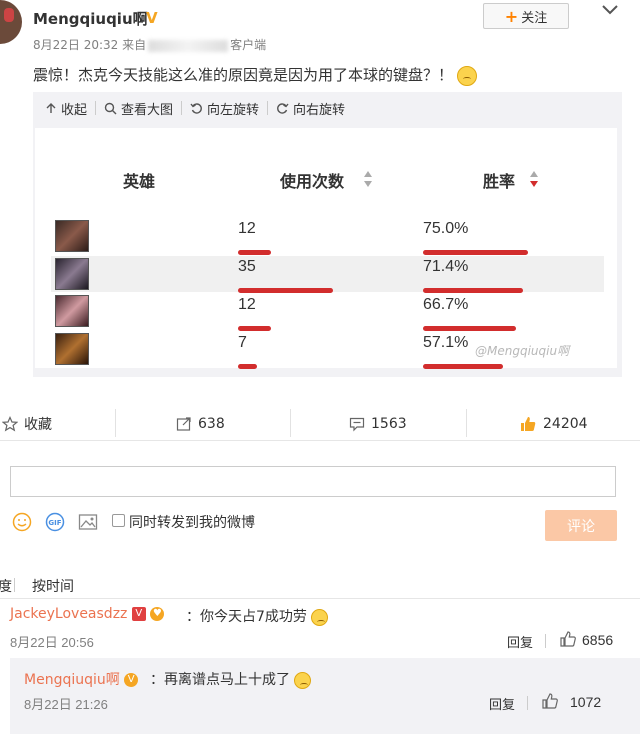  What do you see at coordinates (246, 617) in the screenshot?
I see `comment-text-content: ：你今天占7成功劳` at bounding box center [246, 617].